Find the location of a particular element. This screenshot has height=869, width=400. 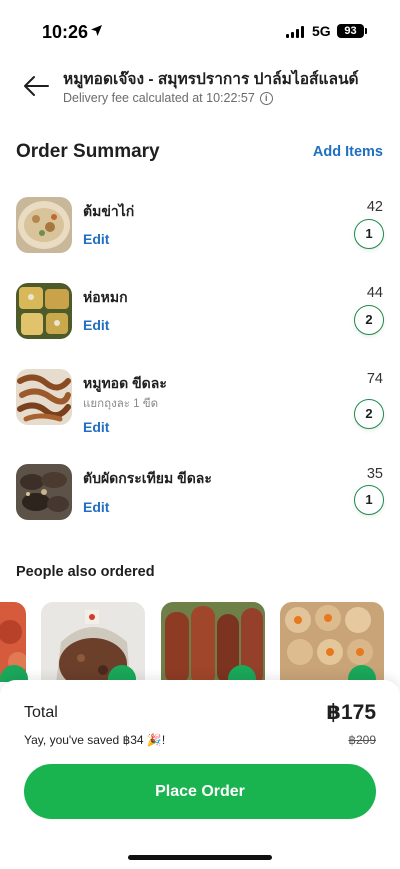

info-icon: i is located at coordinates (266, 98).